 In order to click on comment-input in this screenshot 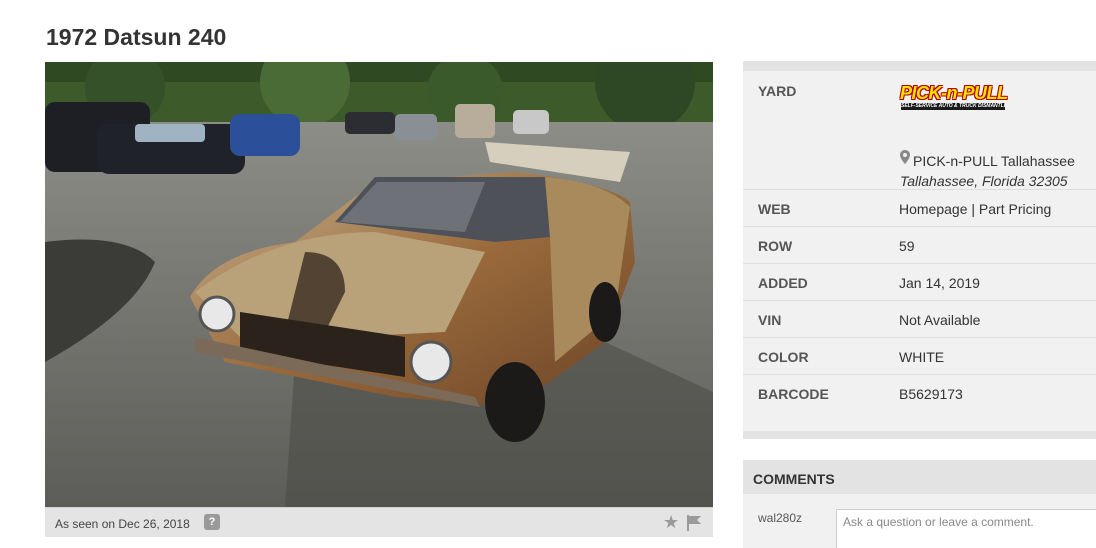, I will do `click(966, 528)`.